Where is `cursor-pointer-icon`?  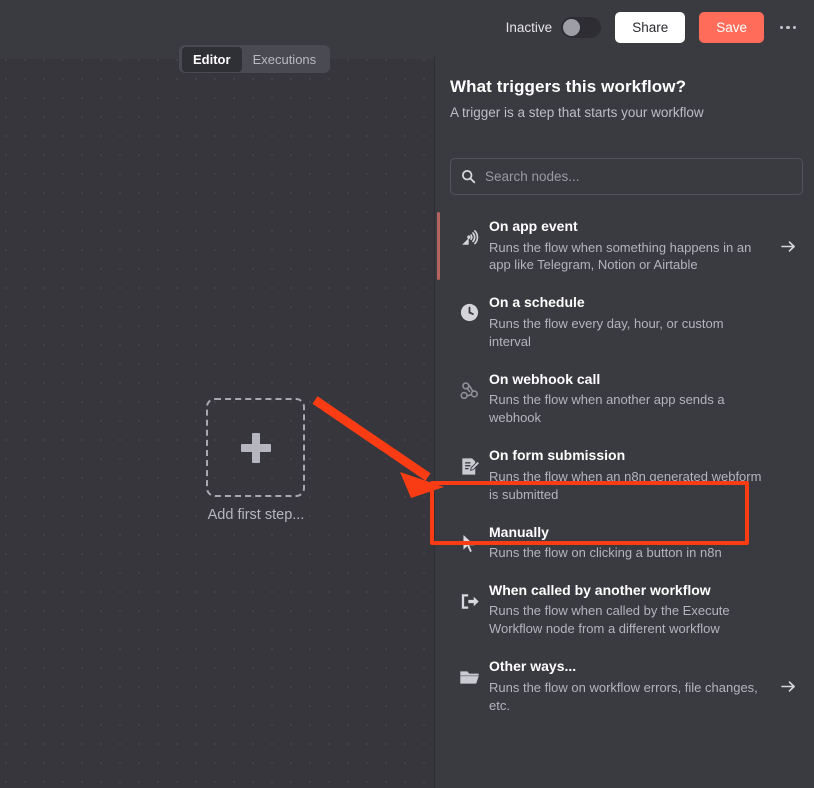 cursor-pointer-icon is located at coordinates (469, 539).